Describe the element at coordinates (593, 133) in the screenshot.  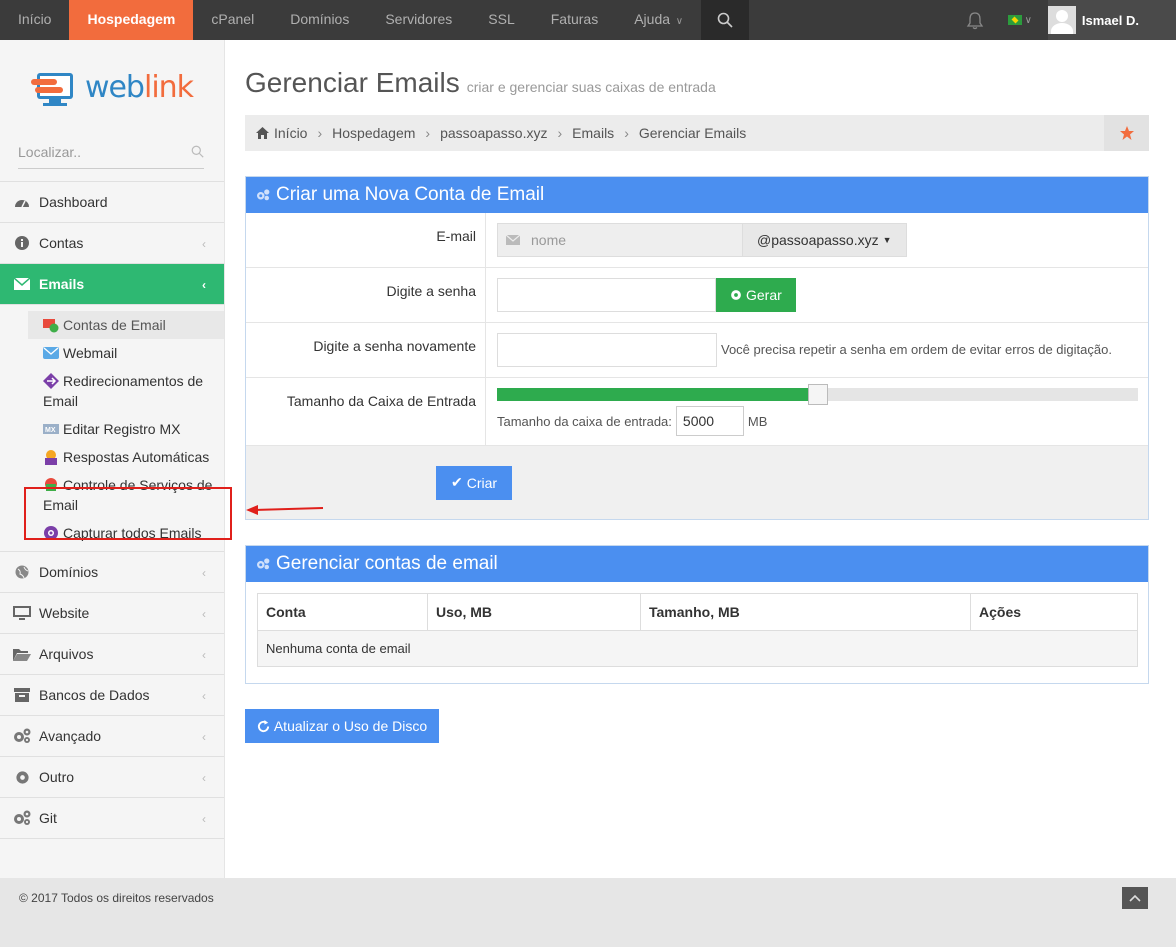
I see `breadcrumb-emails: Emails` at that location.